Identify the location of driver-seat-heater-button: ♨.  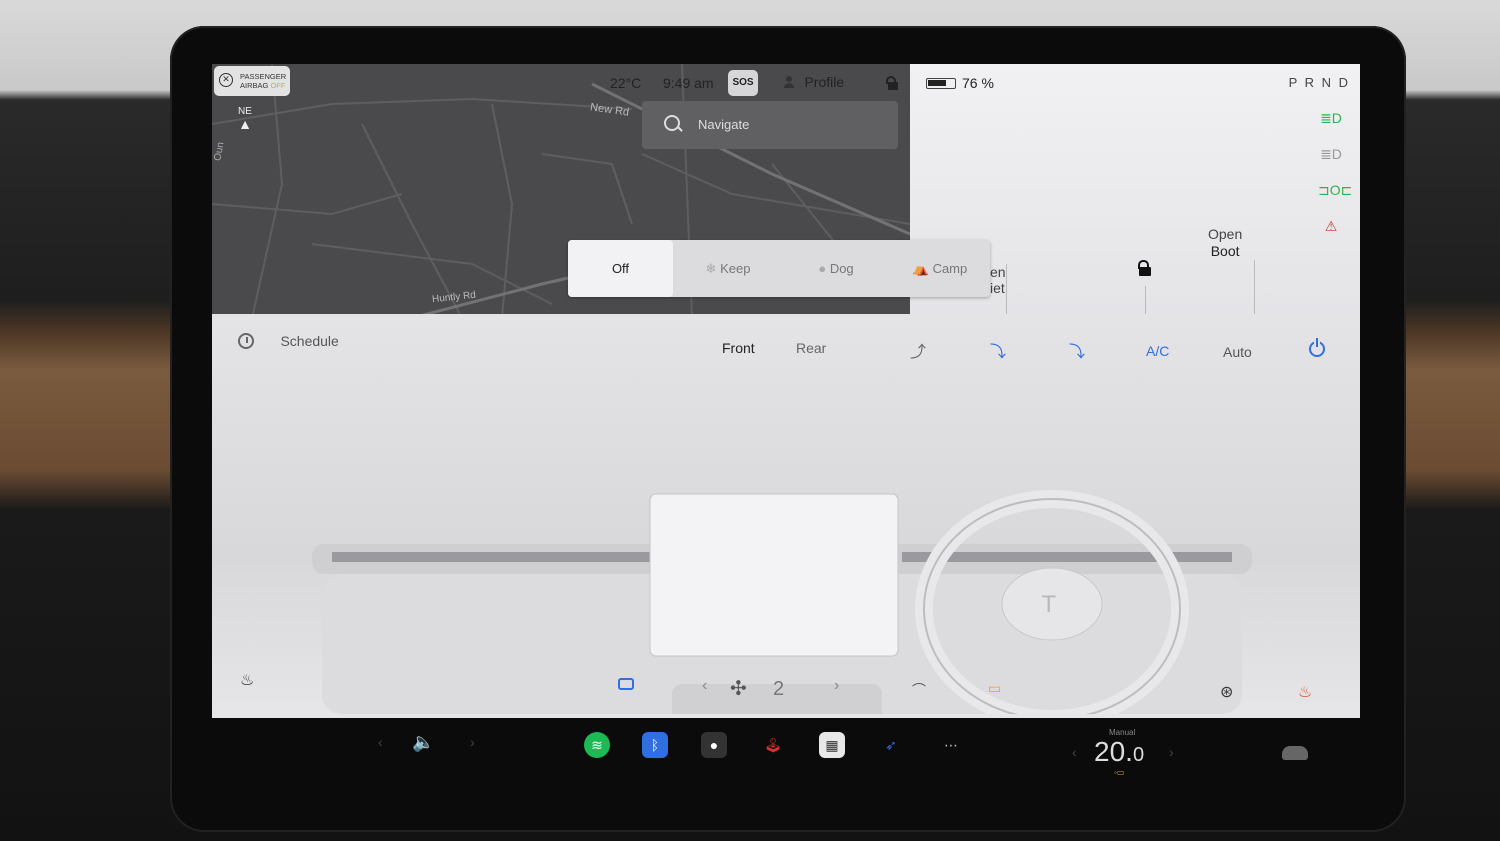
(247, 680).